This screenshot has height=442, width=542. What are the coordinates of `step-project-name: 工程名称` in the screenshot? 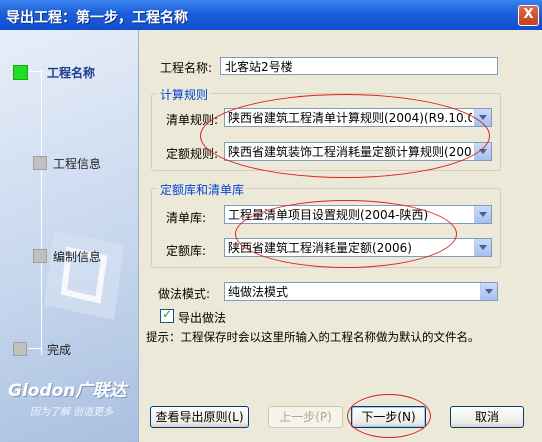 It's located at (69, 72).